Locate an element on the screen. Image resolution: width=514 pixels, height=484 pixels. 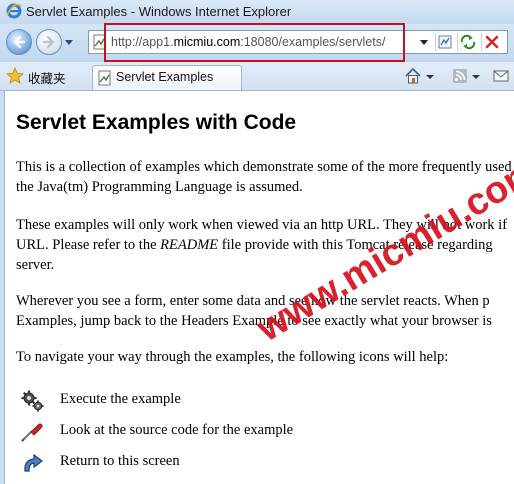
screwdriver-icon is located at coordinates (32, 432).